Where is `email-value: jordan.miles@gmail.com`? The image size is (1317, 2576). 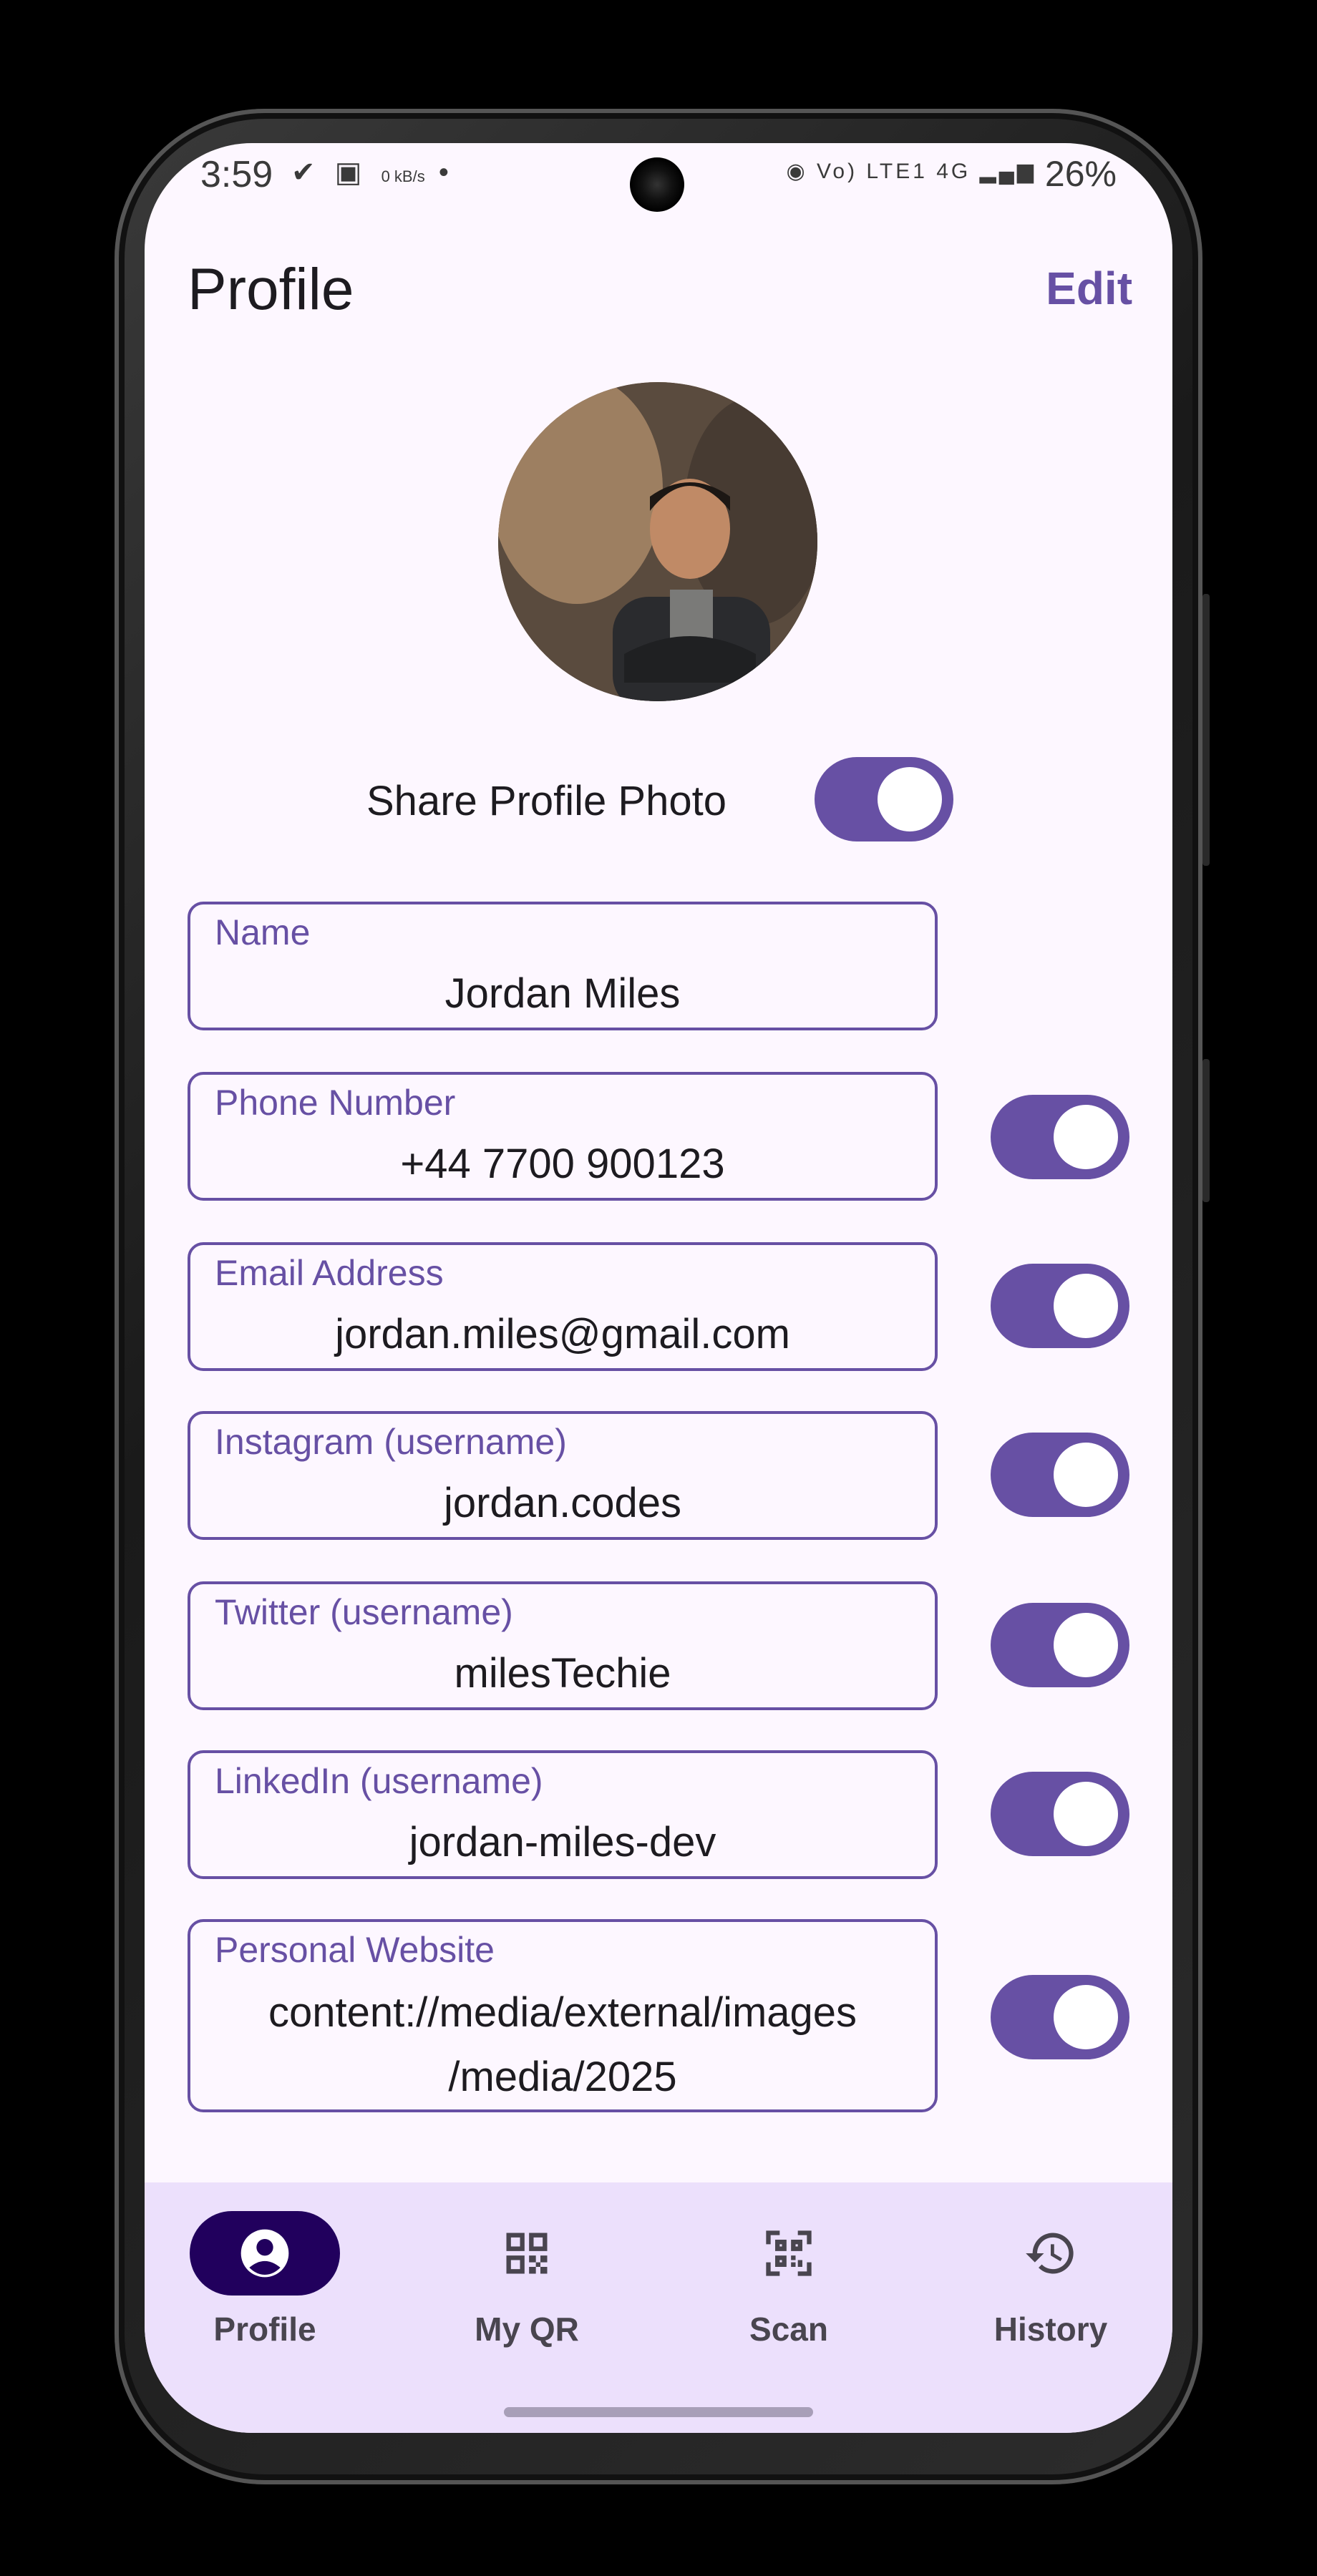 email-value: jordan.miles@gmail.com is located at coordinates (562, 1334).